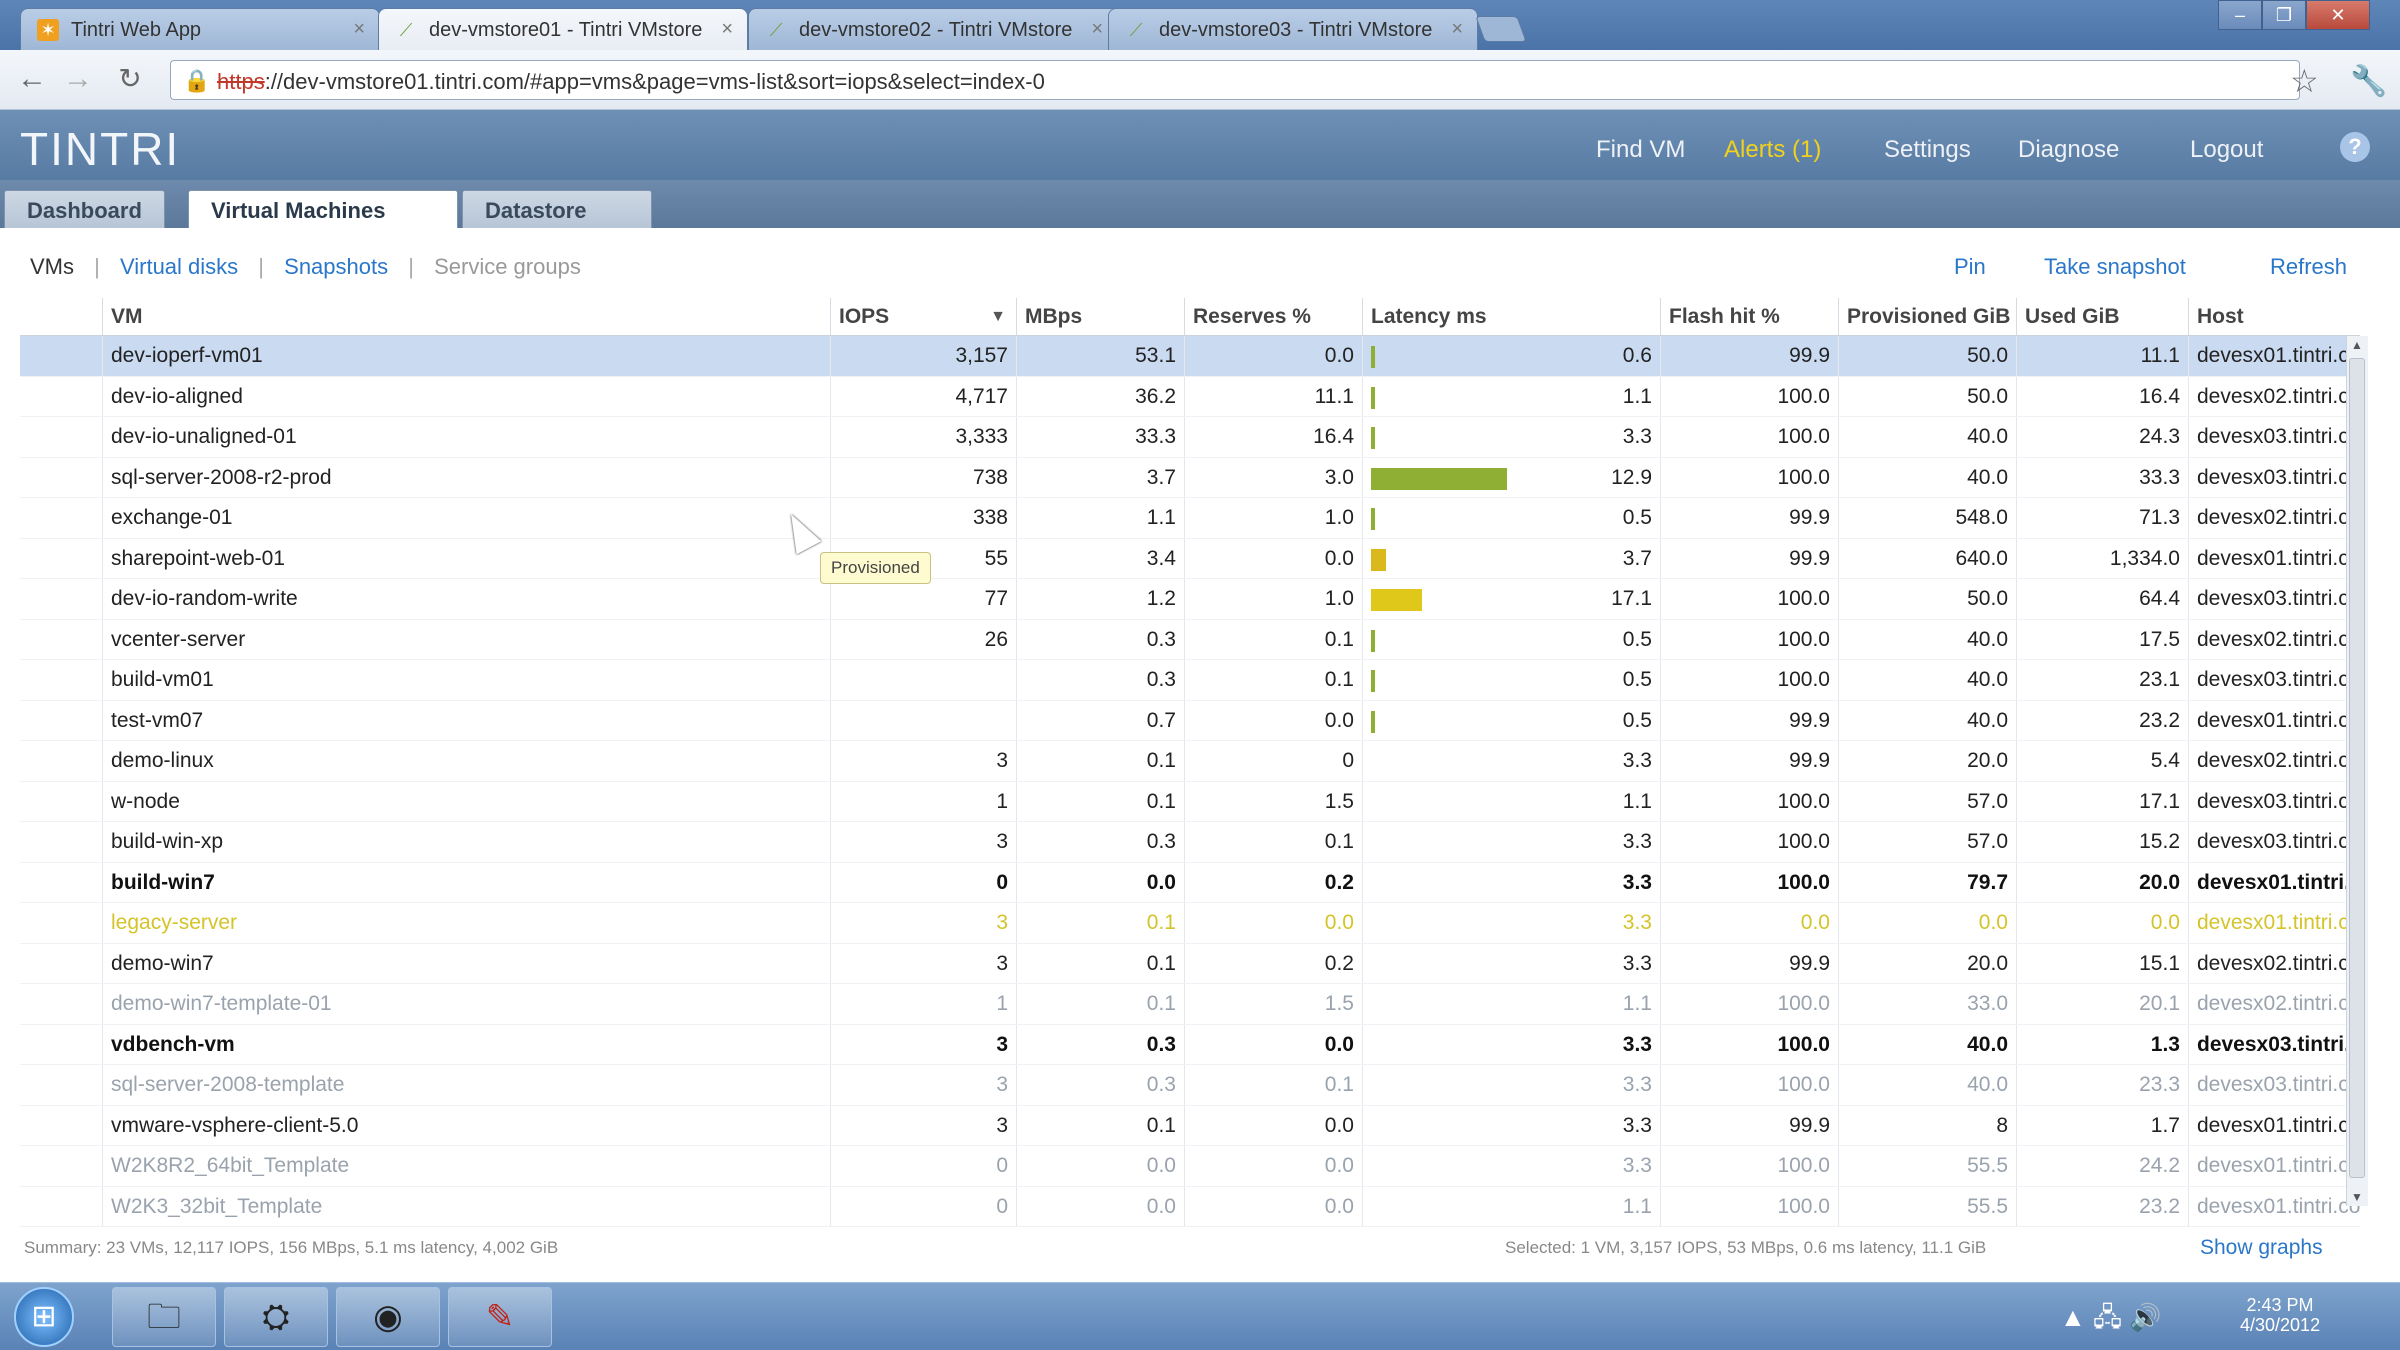 Image resolution: width=2400 pixels, height=1350 pixels. What do you see at coordinates (2368, 81) in the screenshot?
I see `wrench-menu-icon: 🔧` at bounding box center [2368, 81].